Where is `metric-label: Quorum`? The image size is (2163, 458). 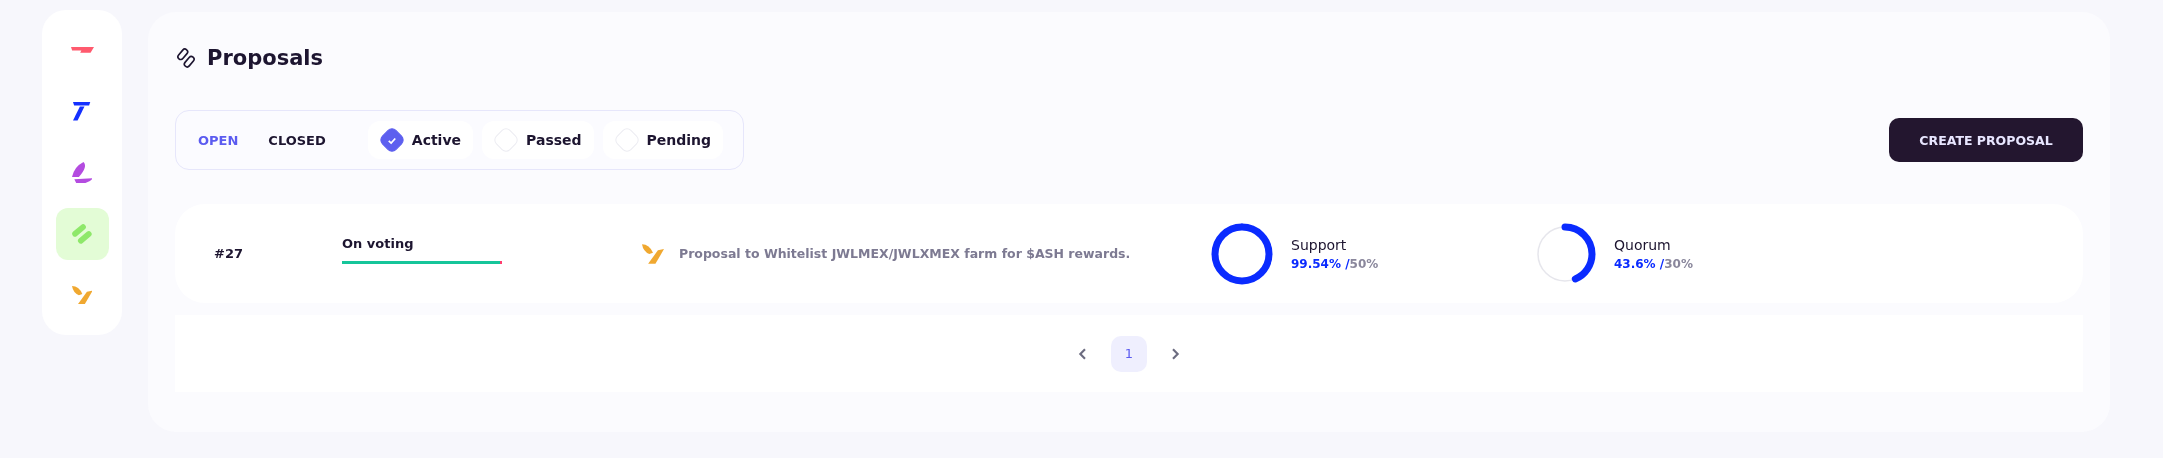
metric-label: Quorum is located at coordinates (1643, 244).